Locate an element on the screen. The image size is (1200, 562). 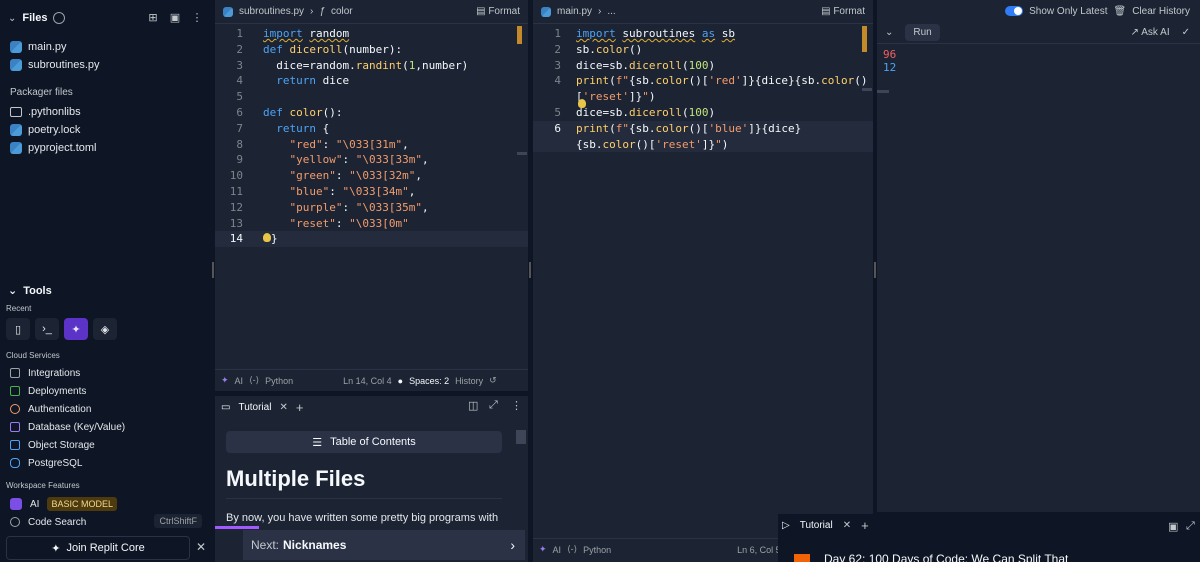
breadcrumb-symbol: color is located at coordinates (342, 11).